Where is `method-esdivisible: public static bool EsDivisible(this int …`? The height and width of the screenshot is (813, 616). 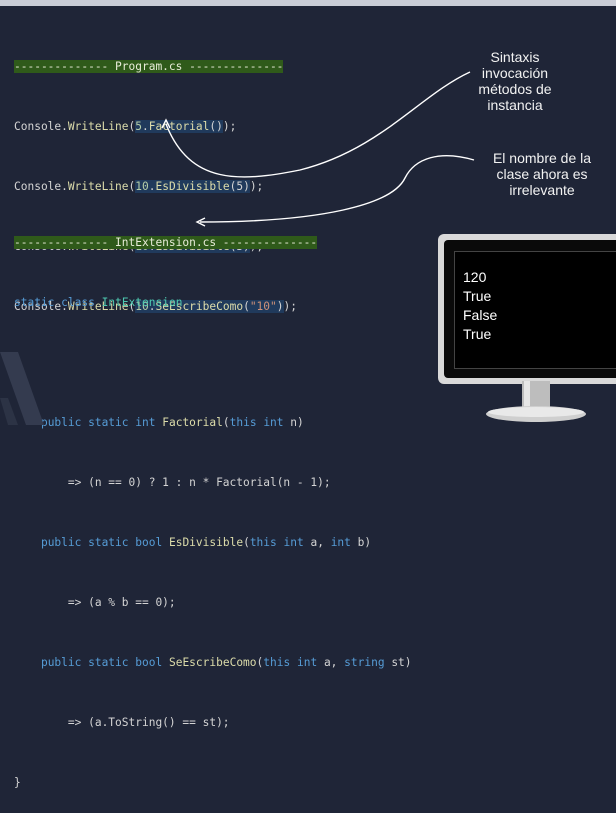 method-esdivisible: public static bool EsDivisible(this int … is located at coordinates (206, 542).